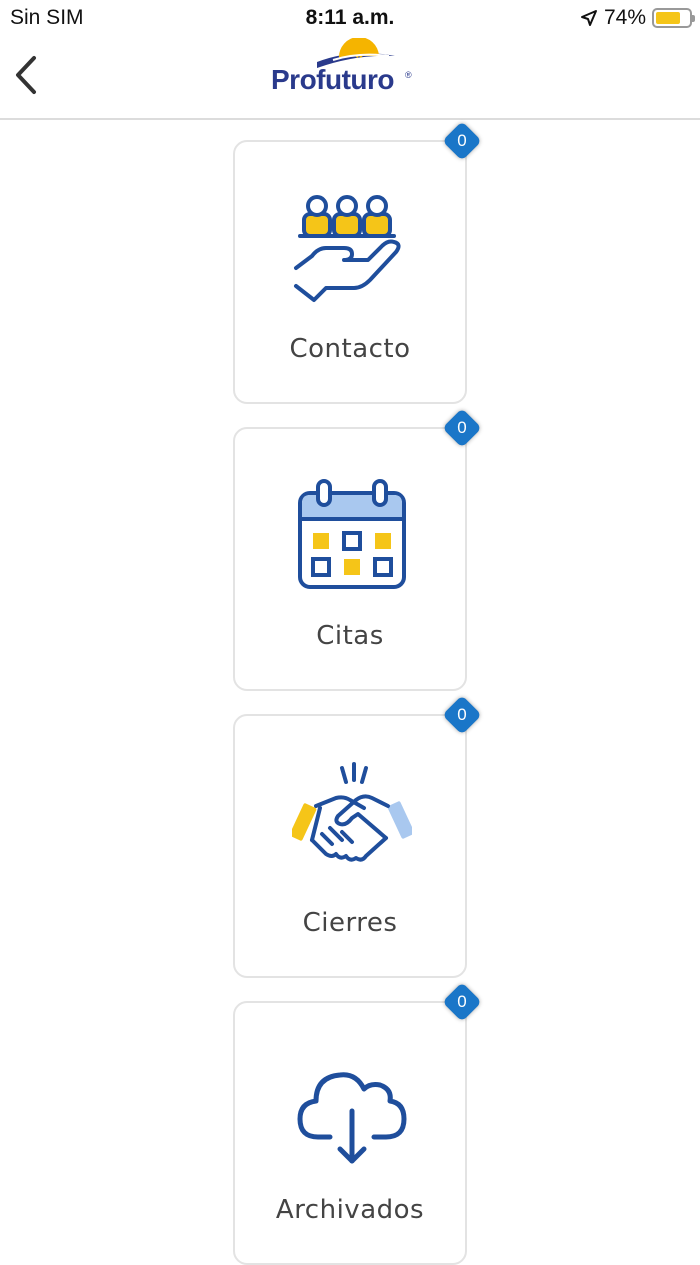 This screenshot has width=700, height=1265. I want to click on chevron-left-icon, so click(26, 75).